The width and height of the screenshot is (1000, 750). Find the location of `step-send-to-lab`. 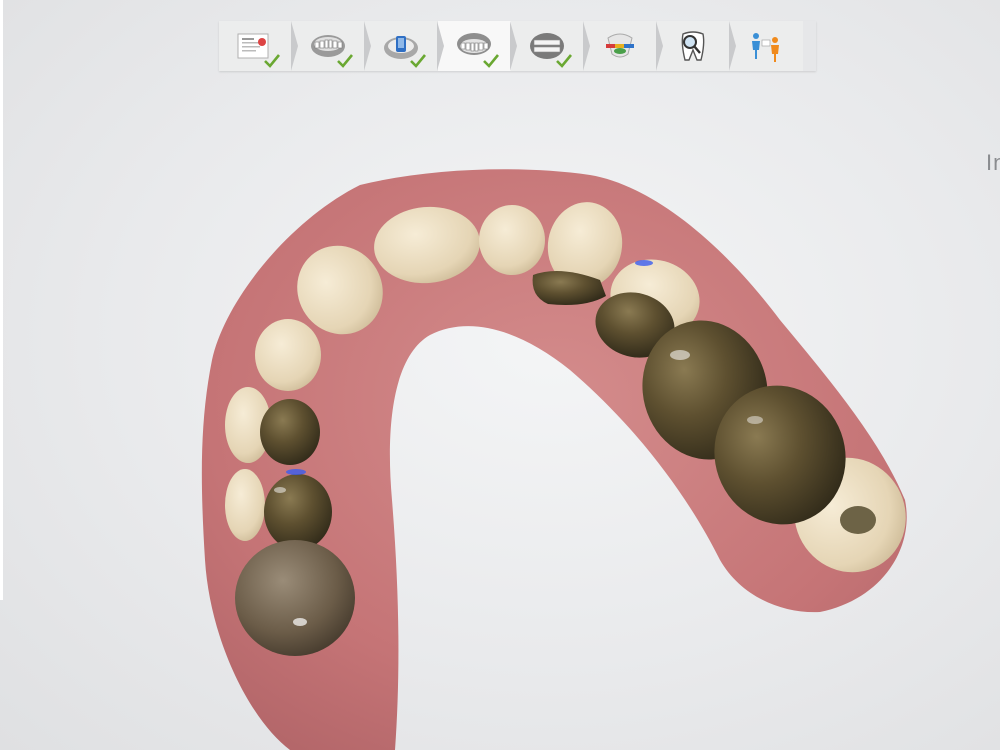

step-send-to-lab is located at coordinates (766, 46).